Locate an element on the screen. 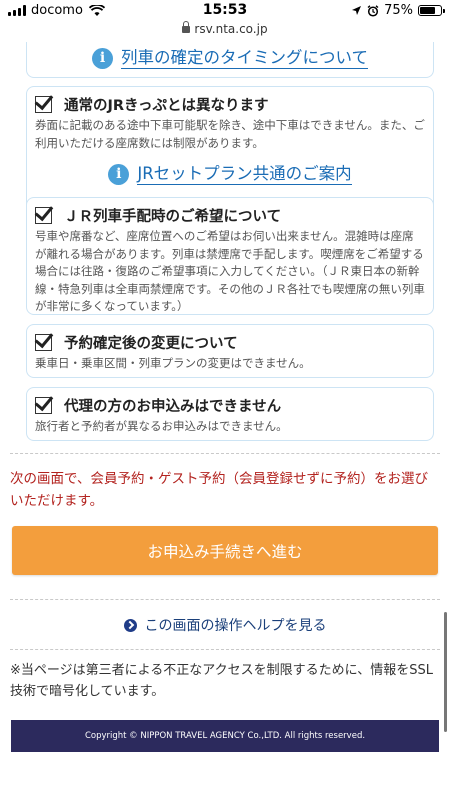  operation-help-link-text: この画面の操作ヘルプを見る is located at coordinates (235, 626).